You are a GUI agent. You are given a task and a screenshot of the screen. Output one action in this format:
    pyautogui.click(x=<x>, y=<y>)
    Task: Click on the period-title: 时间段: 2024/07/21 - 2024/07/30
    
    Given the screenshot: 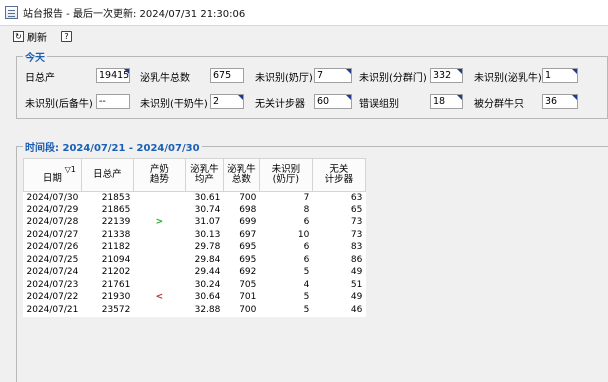 What is the action you would take?
    pyautogui.click(x=112, y=146)
    